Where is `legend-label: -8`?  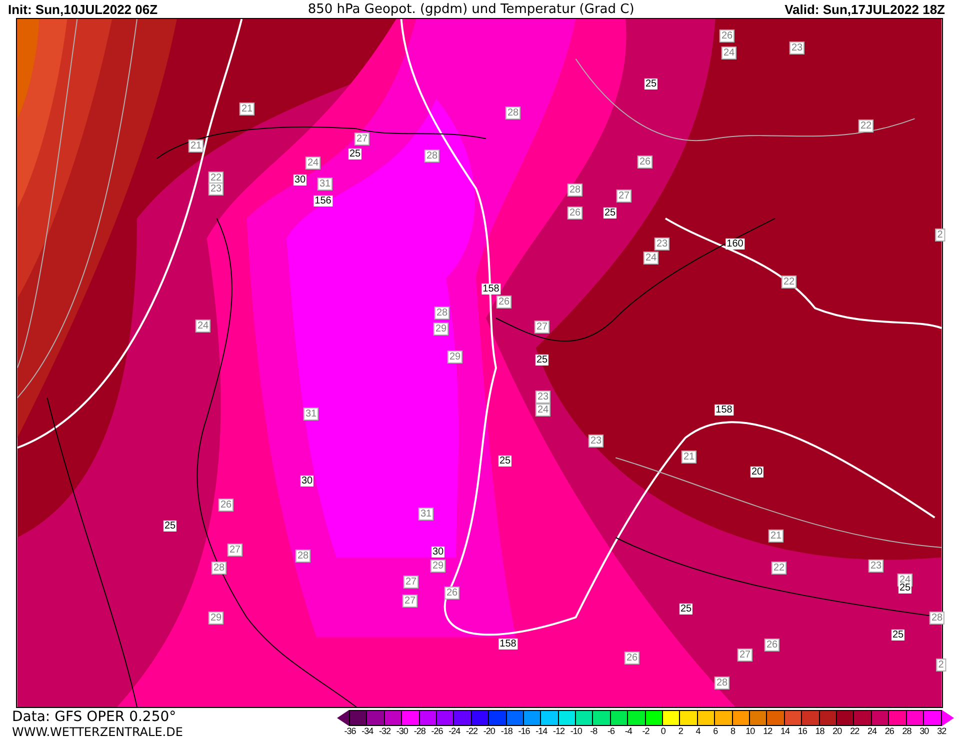 legend-label: -8 is located at coordinates (594, 731).